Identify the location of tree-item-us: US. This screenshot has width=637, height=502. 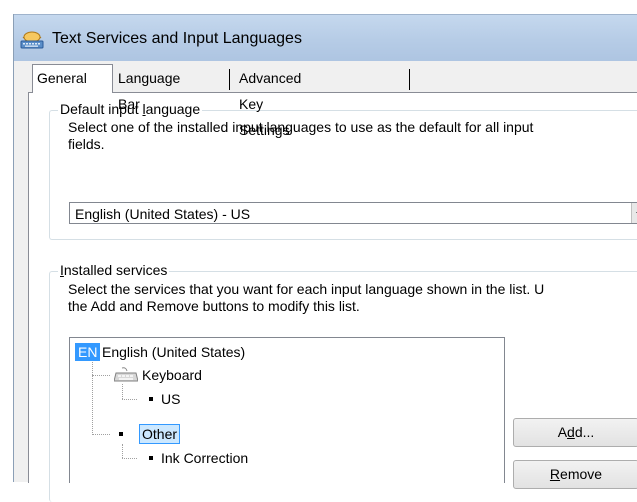
(170, 399).